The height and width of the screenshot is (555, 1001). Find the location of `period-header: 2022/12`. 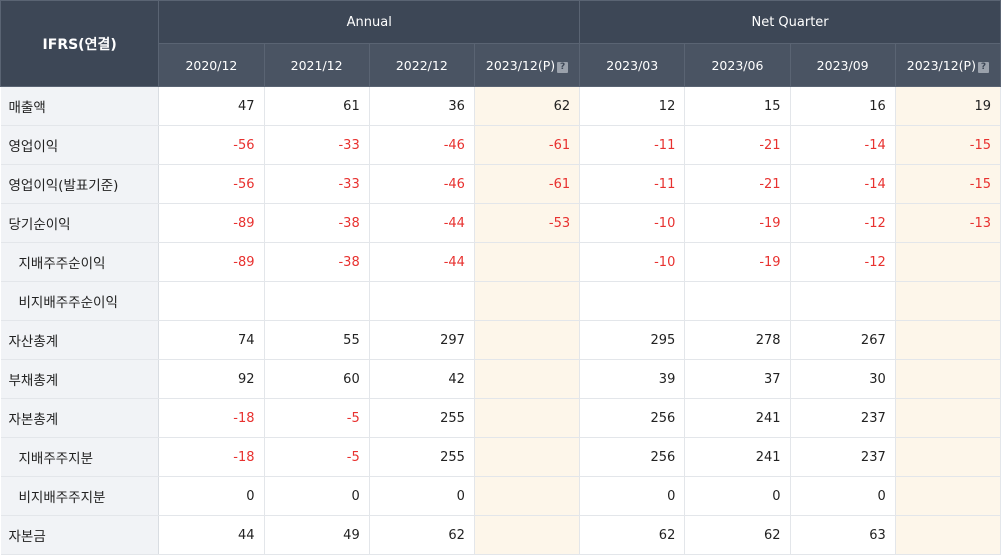

period-header: 2022/12 is located at coordinates (421, 65).